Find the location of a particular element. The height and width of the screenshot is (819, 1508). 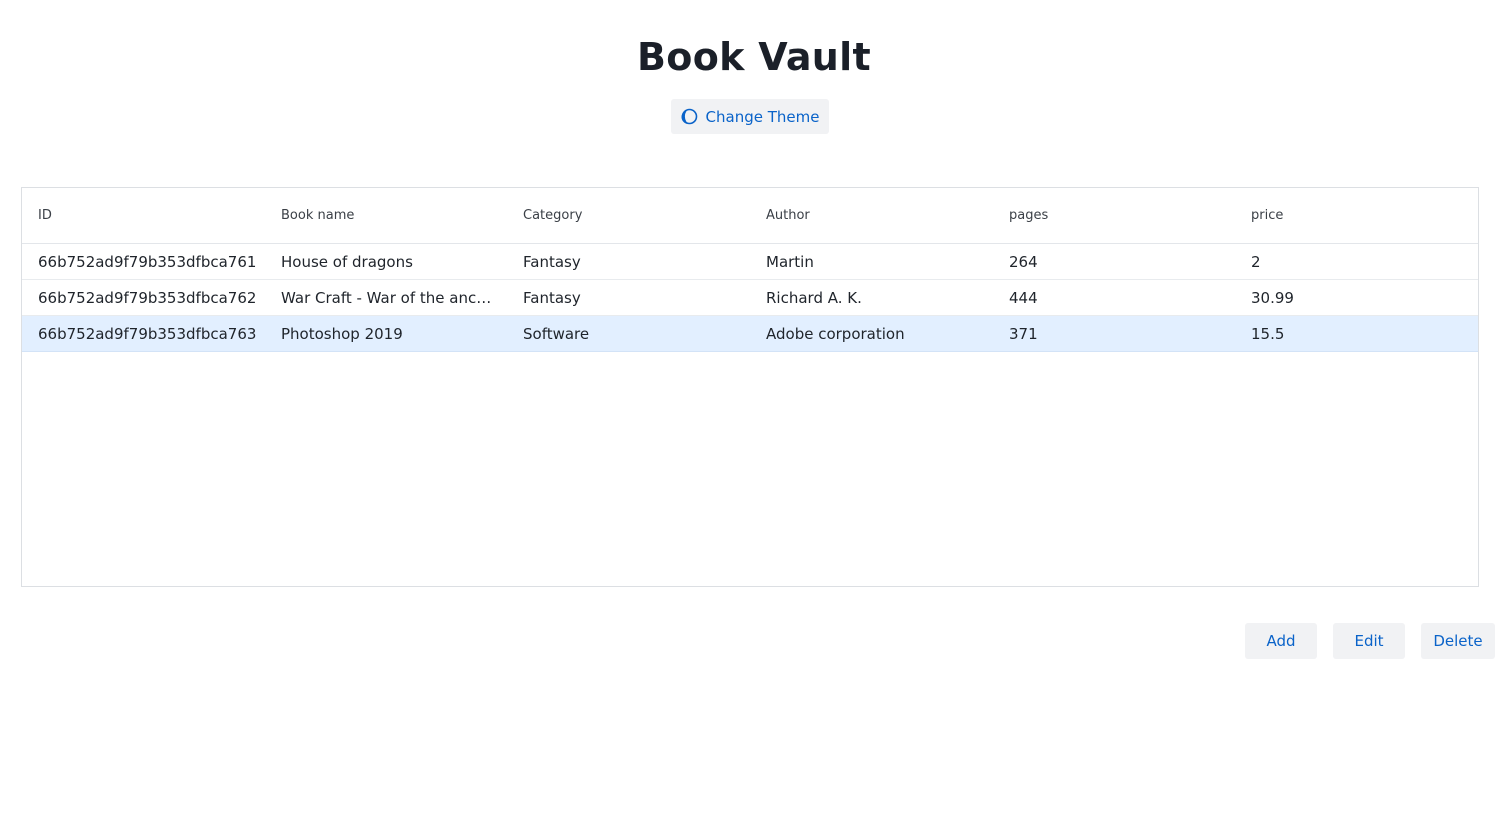

cell-author: Adobe corporation is located at coordinates (835, 333).